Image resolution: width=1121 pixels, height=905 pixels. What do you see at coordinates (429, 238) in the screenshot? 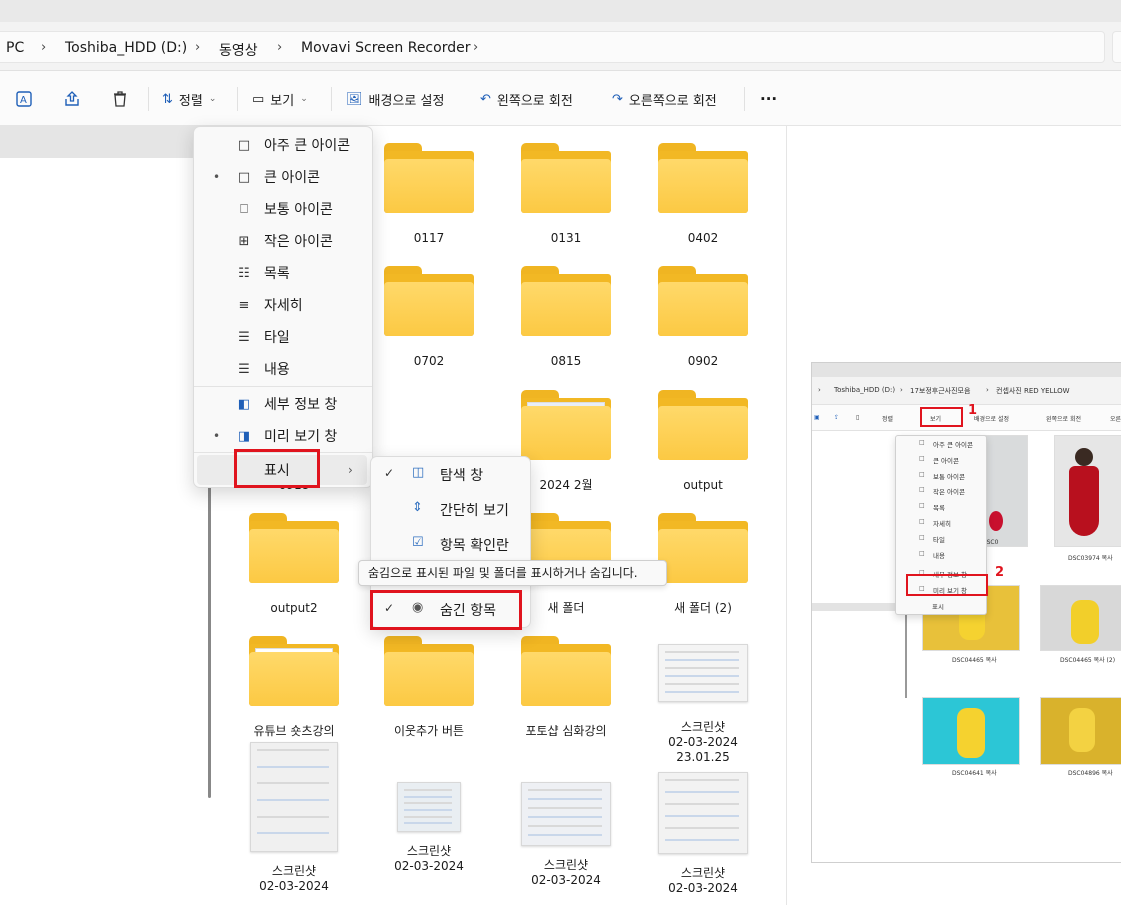
I see `file-name: 0117` at bounding box center [429, 238].